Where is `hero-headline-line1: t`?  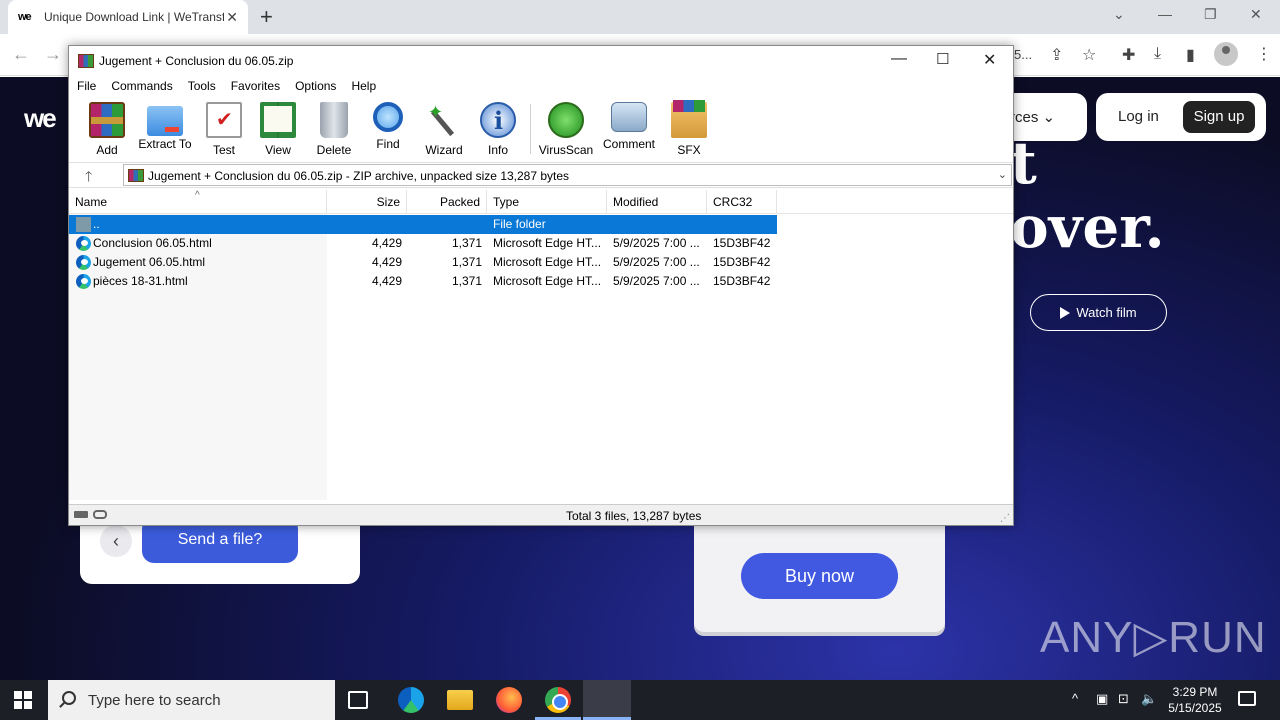
hero-headline-line1: t is located at coordinates (1023, 163).